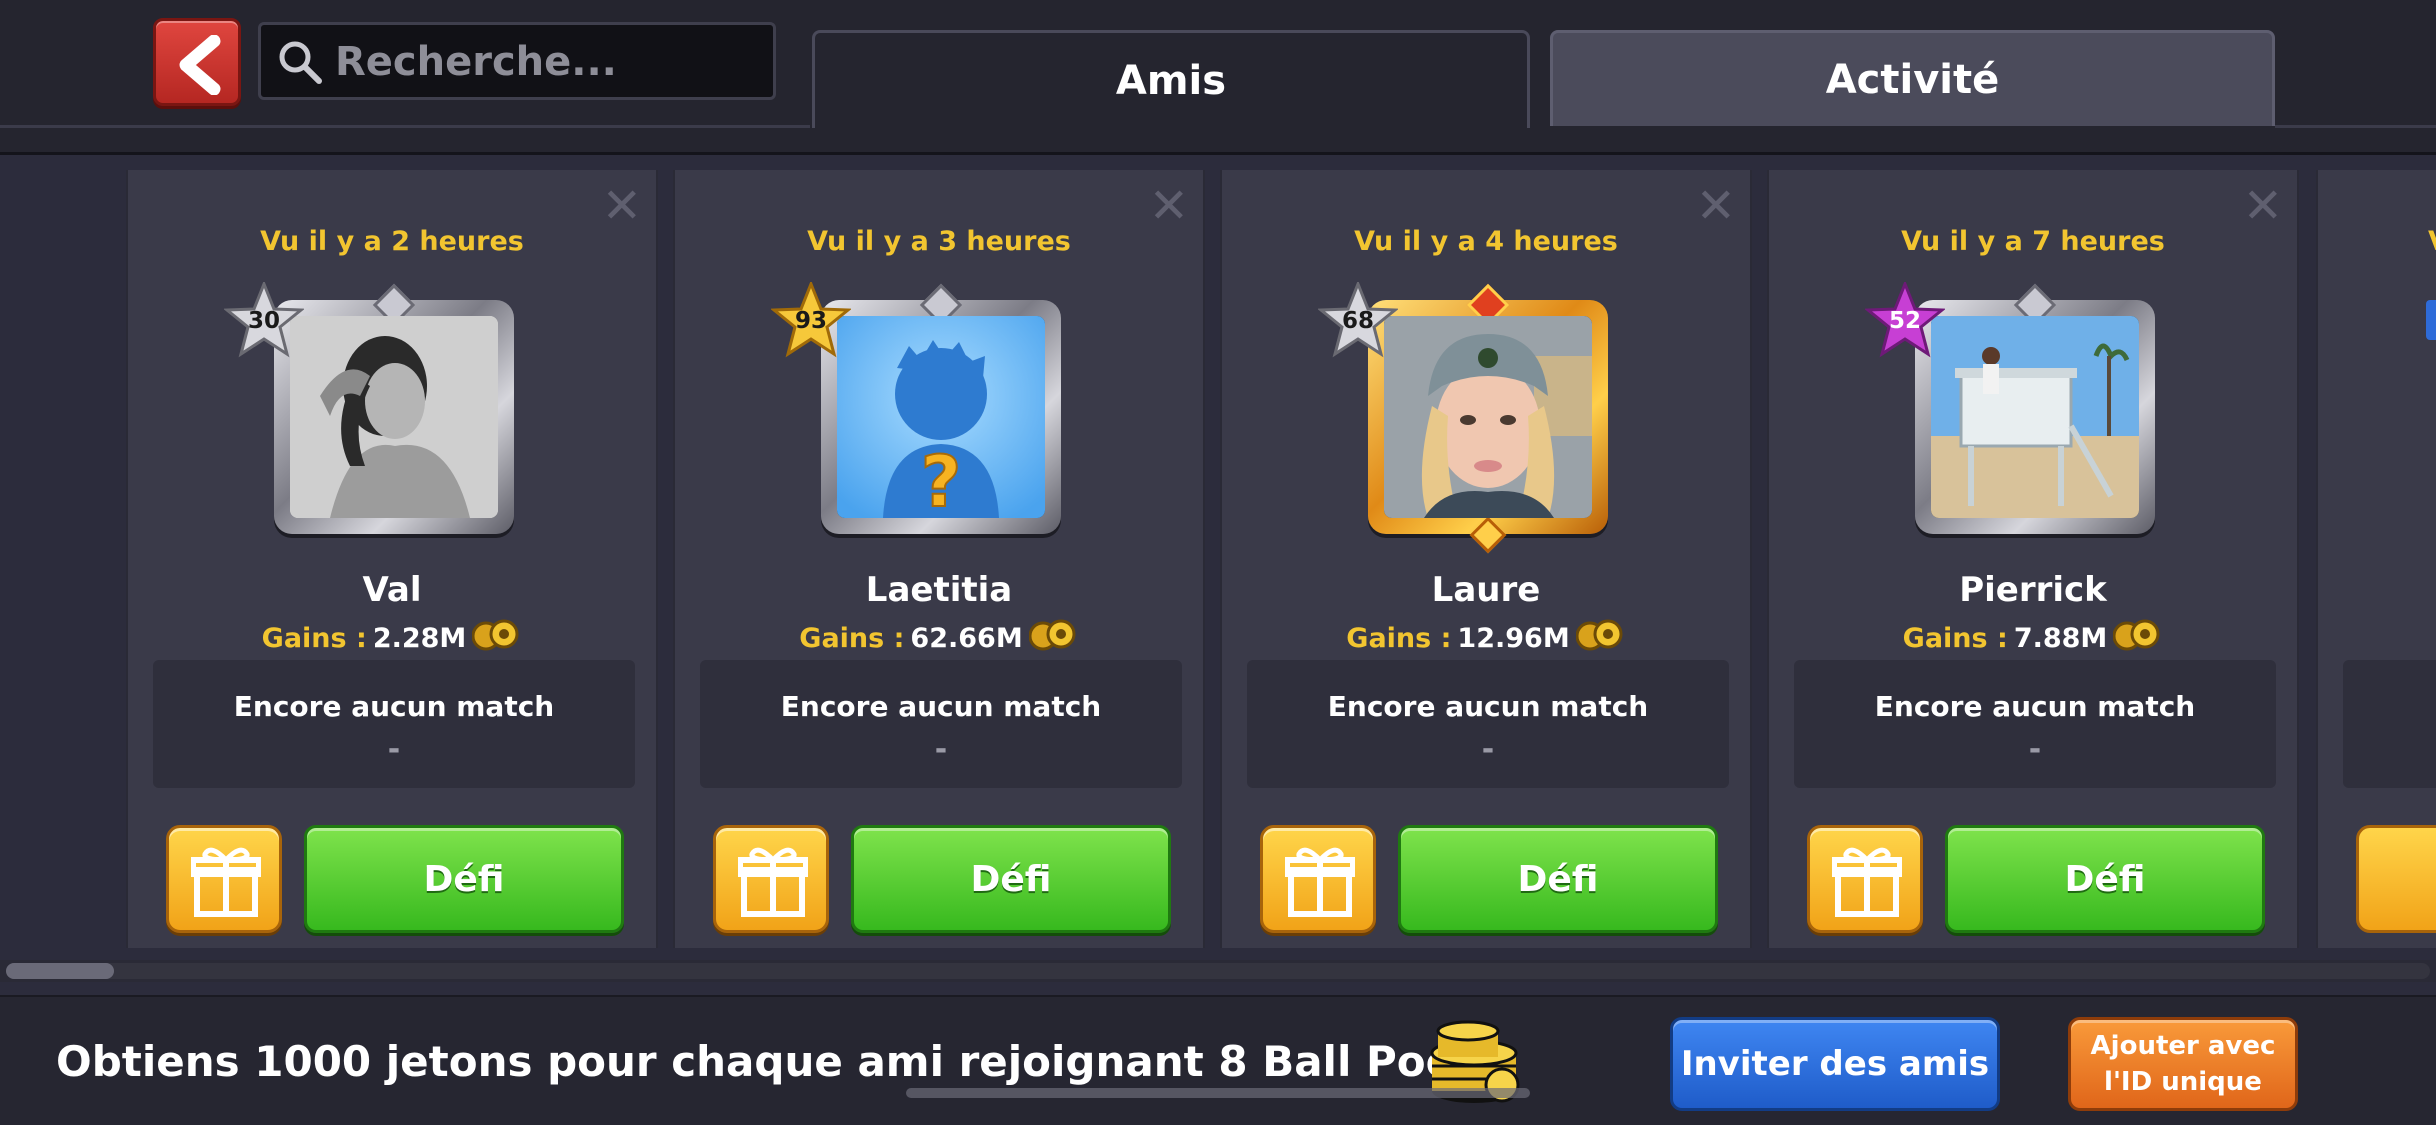 The width and height of the screenshot is (2436, 1125). I want to click on gains-row: Gains :7.88M, so click(2033, 639).